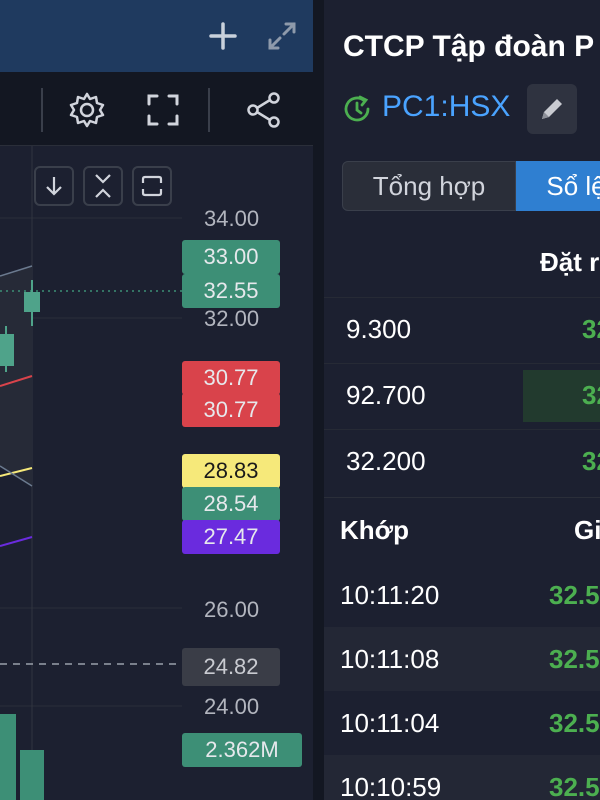  Describe the element at coordinates (558, 186) in the screenshot. I see `tab-so-lenh: Sổ lệ` at that location.